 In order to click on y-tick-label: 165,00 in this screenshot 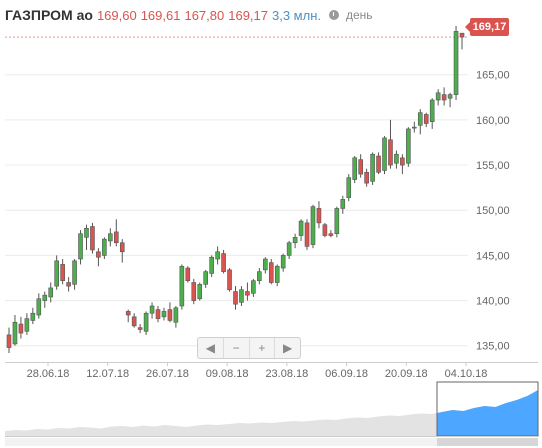, I will do `click(493, 76)`.